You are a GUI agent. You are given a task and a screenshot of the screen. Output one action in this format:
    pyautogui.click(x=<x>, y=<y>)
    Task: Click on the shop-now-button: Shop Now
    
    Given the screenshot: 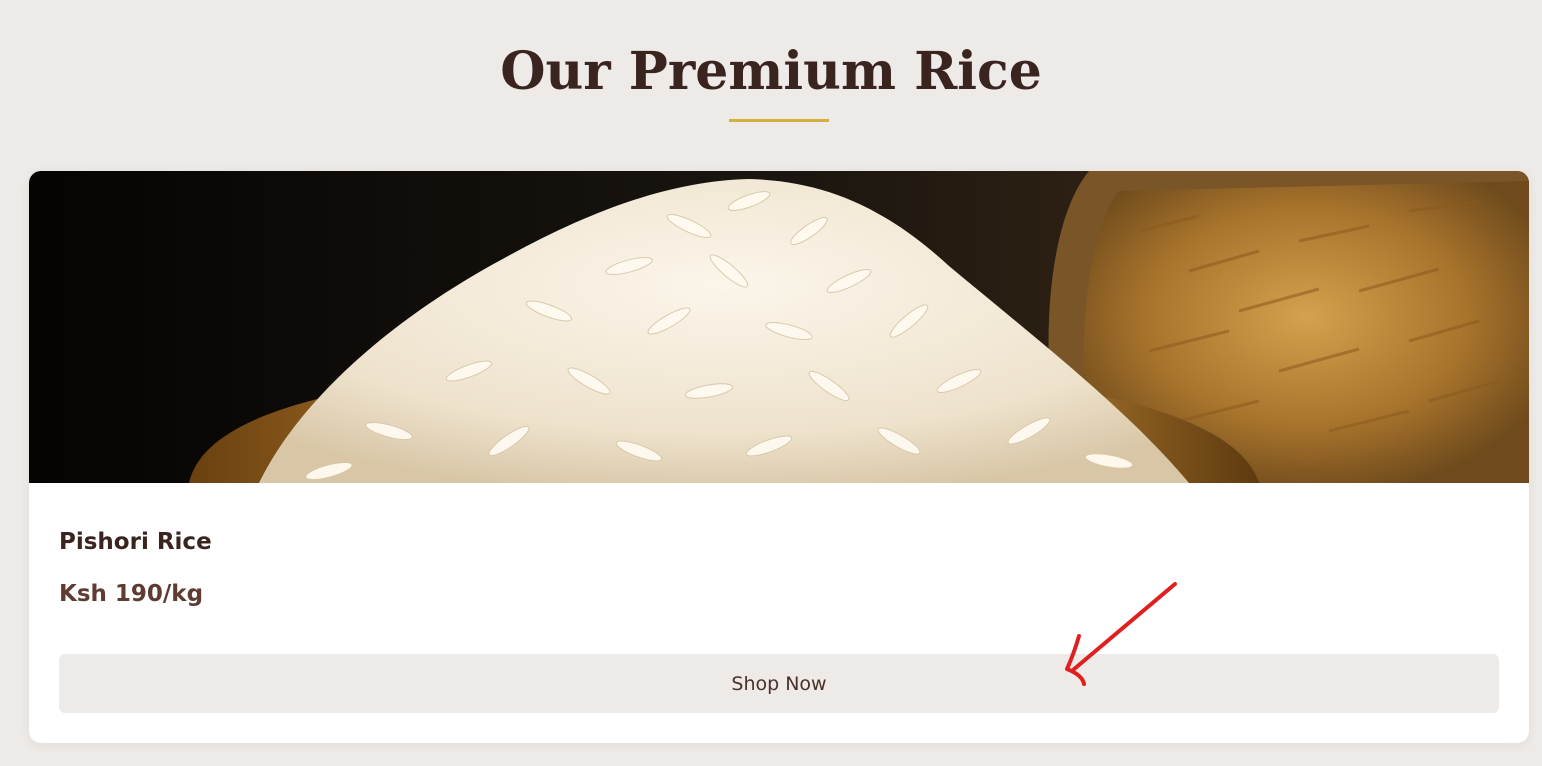 What is the action you would take?
    pyautogui.click(x=779, y=683)
    